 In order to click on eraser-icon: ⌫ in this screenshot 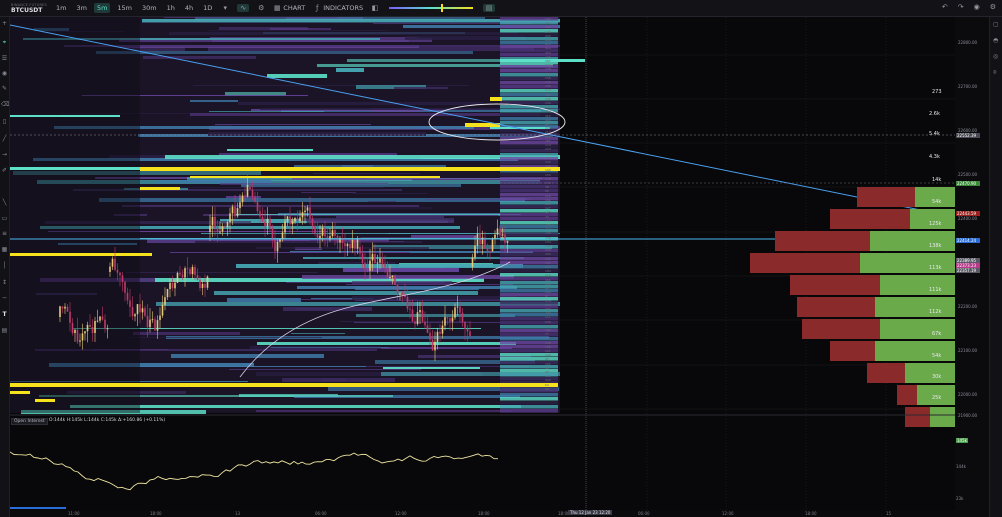, I will do `click(5, 104)`.